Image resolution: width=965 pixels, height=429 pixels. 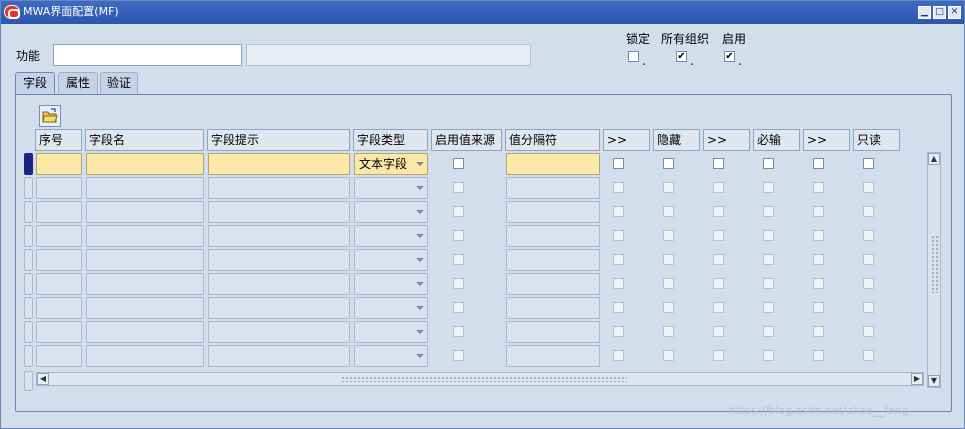 I want to click on horizontal-scrollbar: ◀ ▶, so click(x=480, y=379).